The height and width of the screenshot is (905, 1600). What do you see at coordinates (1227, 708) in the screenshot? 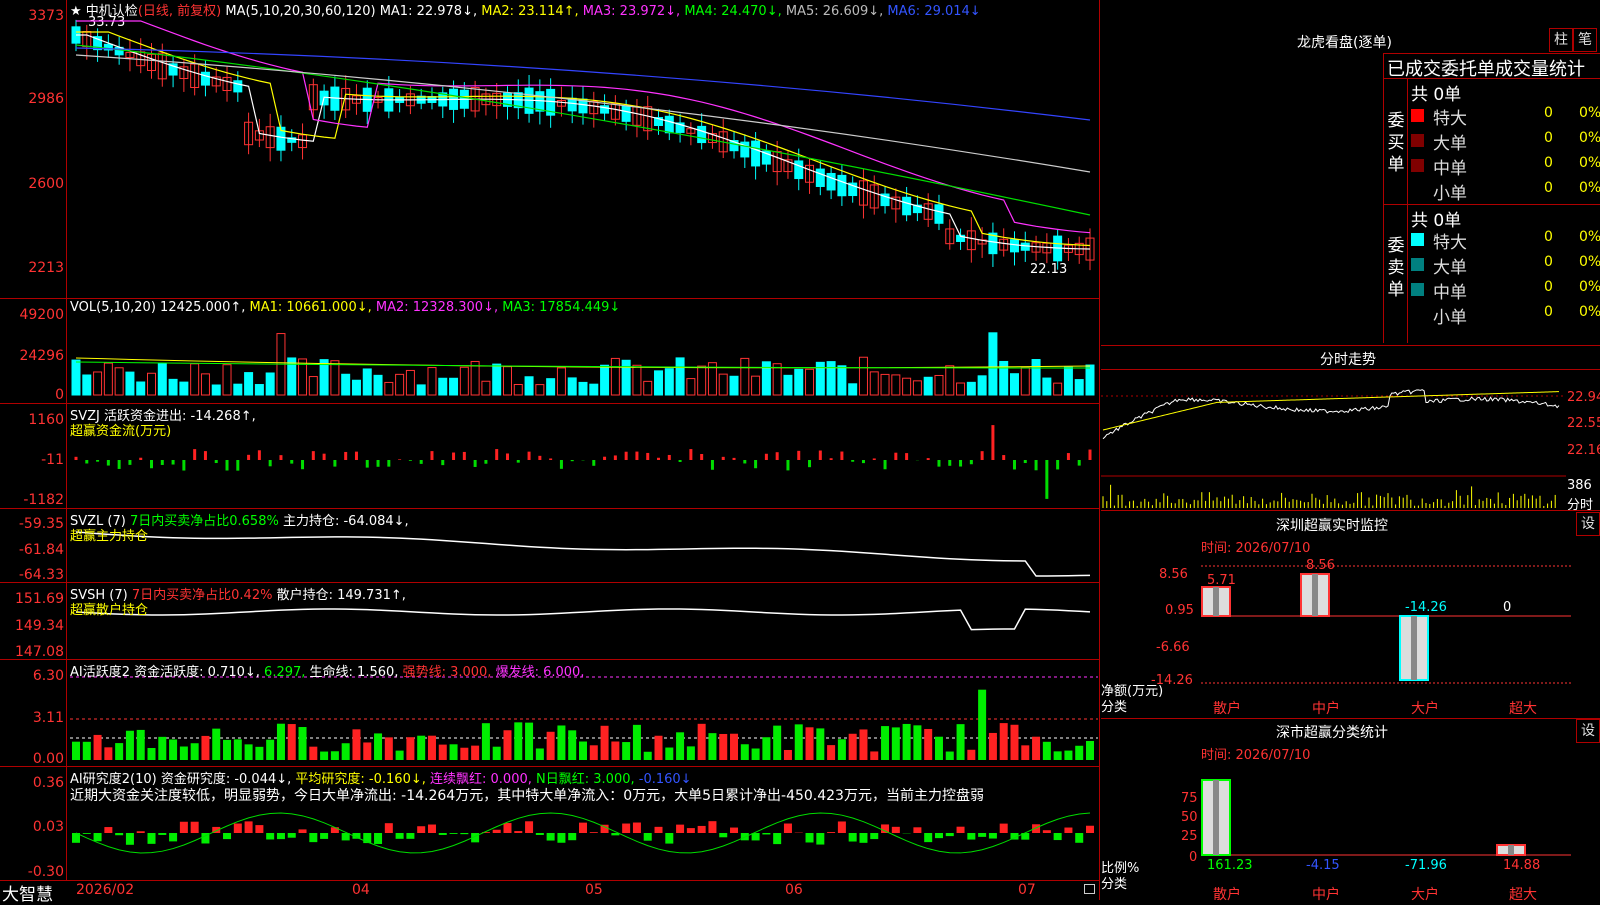
I see `category-label: 散户` at bounding box center [1227, 708].